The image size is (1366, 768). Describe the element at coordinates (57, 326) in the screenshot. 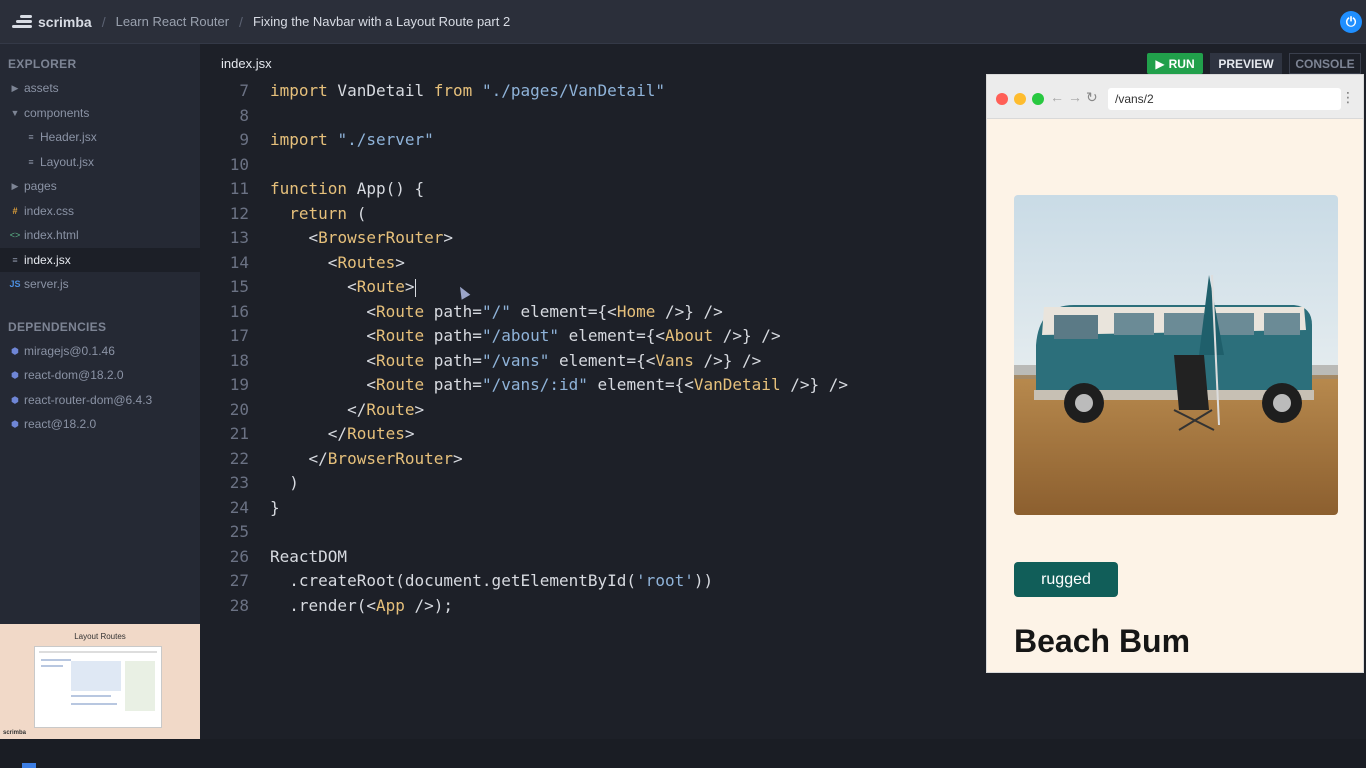

I see `dependencies-heading: DEPENDENCIES` at that location.